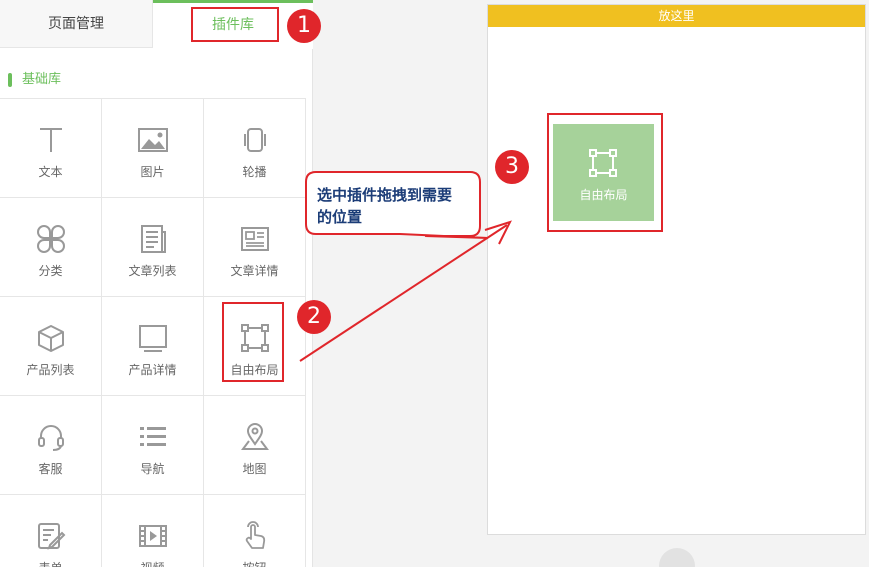 Image resolution: width=869 pixels, height=567 pixels. What do you see at coordinates (153, 536) in the screenshot?
I see `video-icon` at bounding box center [153, 536].